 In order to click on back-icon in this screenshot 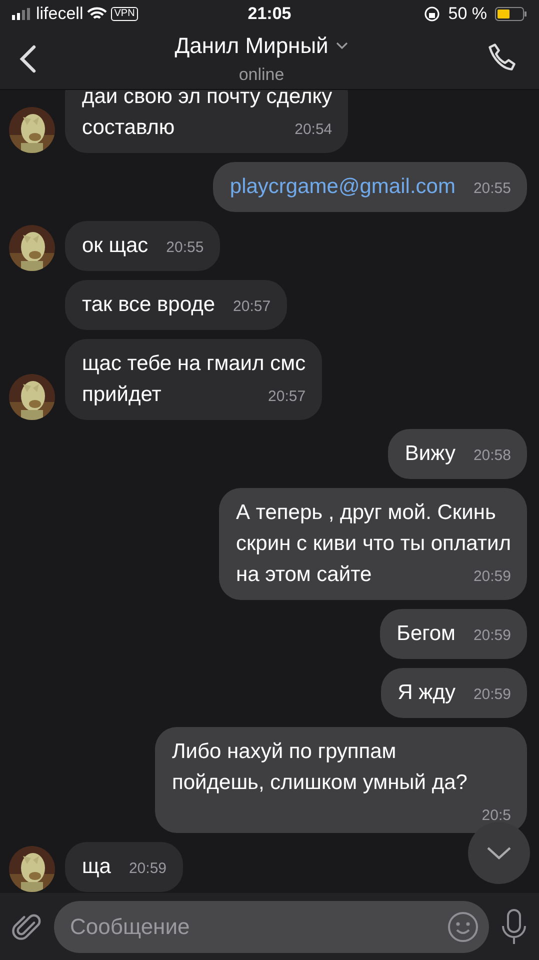, I will do `click(28, 59)`.